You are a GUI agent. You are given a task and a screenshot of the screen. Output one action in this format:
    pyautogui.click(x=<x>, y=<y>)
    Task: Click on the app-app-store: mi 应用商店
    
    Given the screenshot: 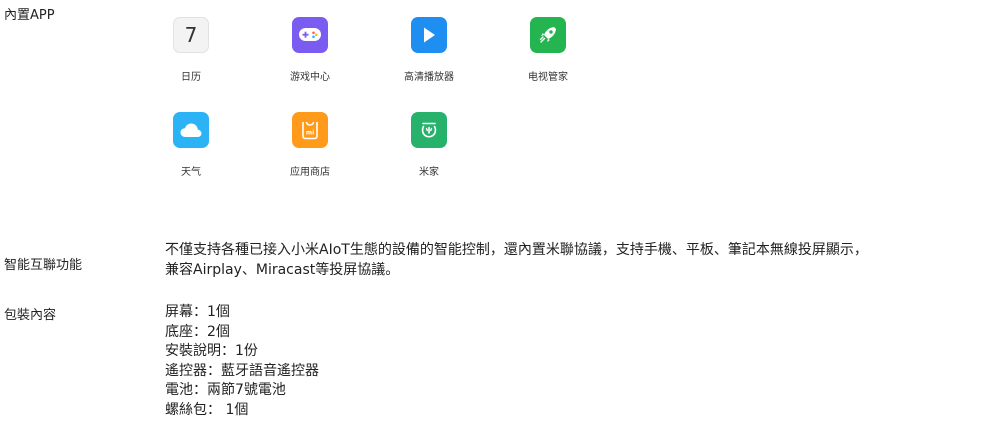 What is the action you would take?
    pyautogui.click(x=310, y=145)
    